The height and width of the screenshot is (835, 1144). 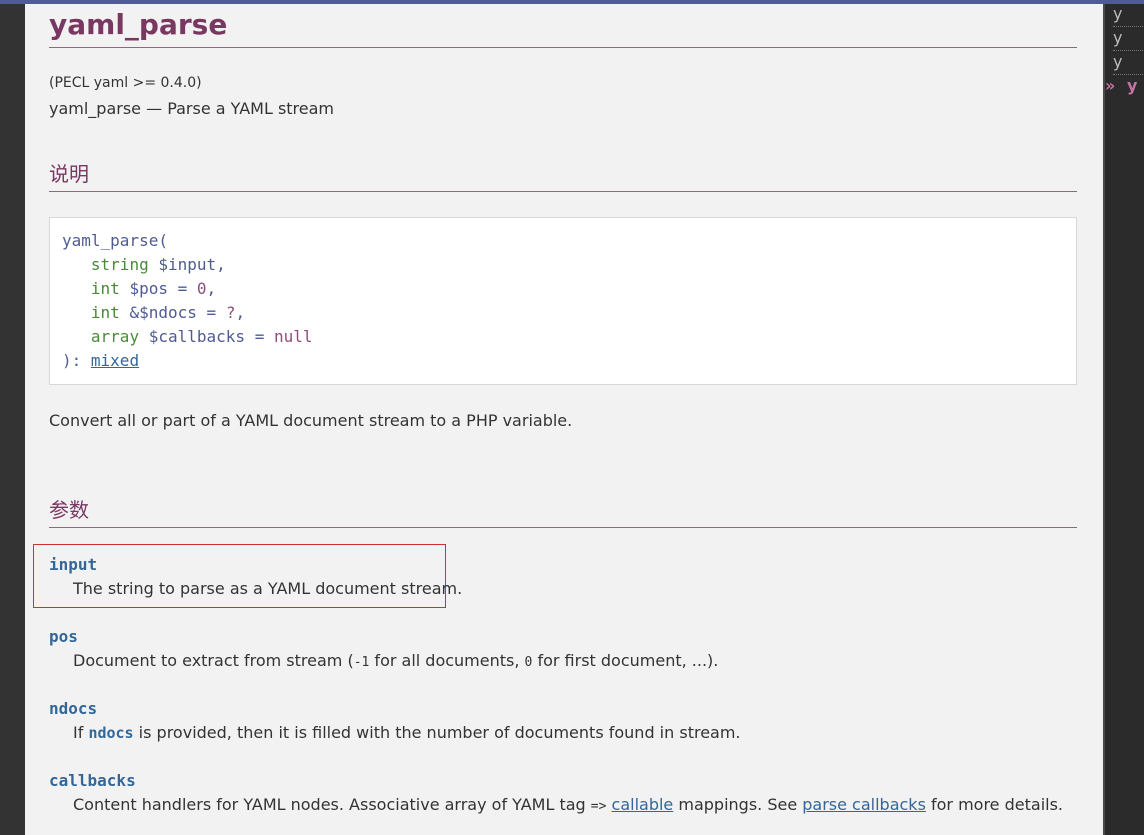 What do you see at coordinates (197, 336) in the screenshot?
I see `param-var: $callbacks` at bounding box center [197, 336].